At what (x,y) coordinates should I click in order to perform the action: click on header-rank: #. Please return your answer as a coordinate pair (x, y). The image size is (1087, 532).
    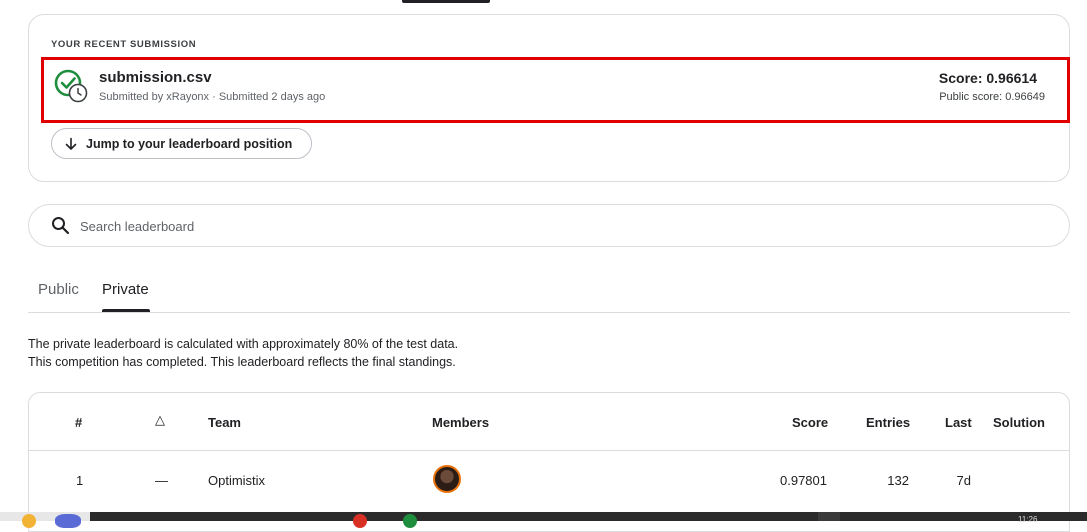
    Looking at the image, I should click on (78, 422).